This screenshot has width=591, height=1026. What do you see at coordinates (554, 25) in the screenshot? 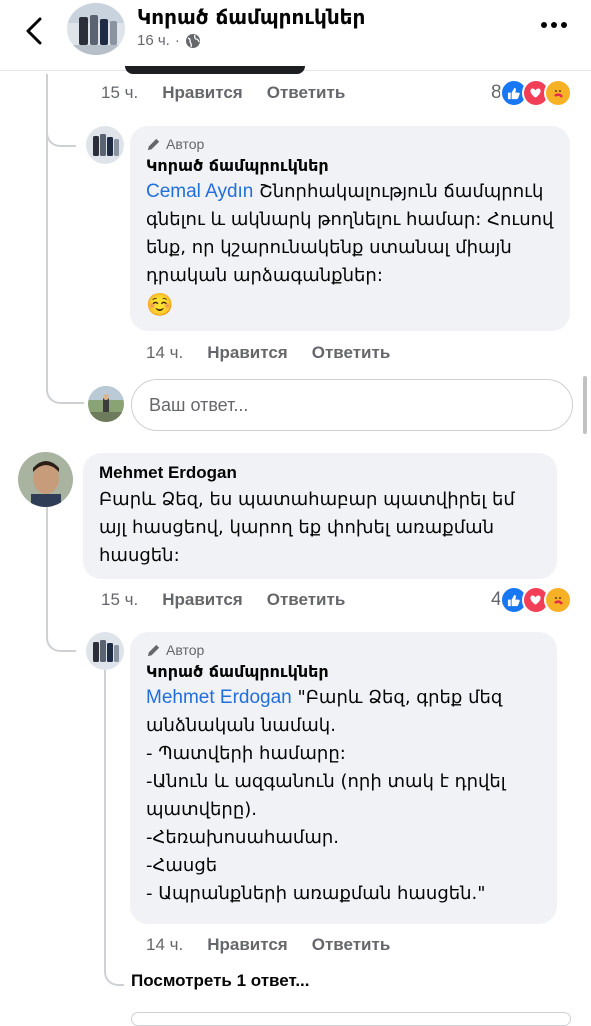
I see `more-options-icon` at bounding box center [554, 25].